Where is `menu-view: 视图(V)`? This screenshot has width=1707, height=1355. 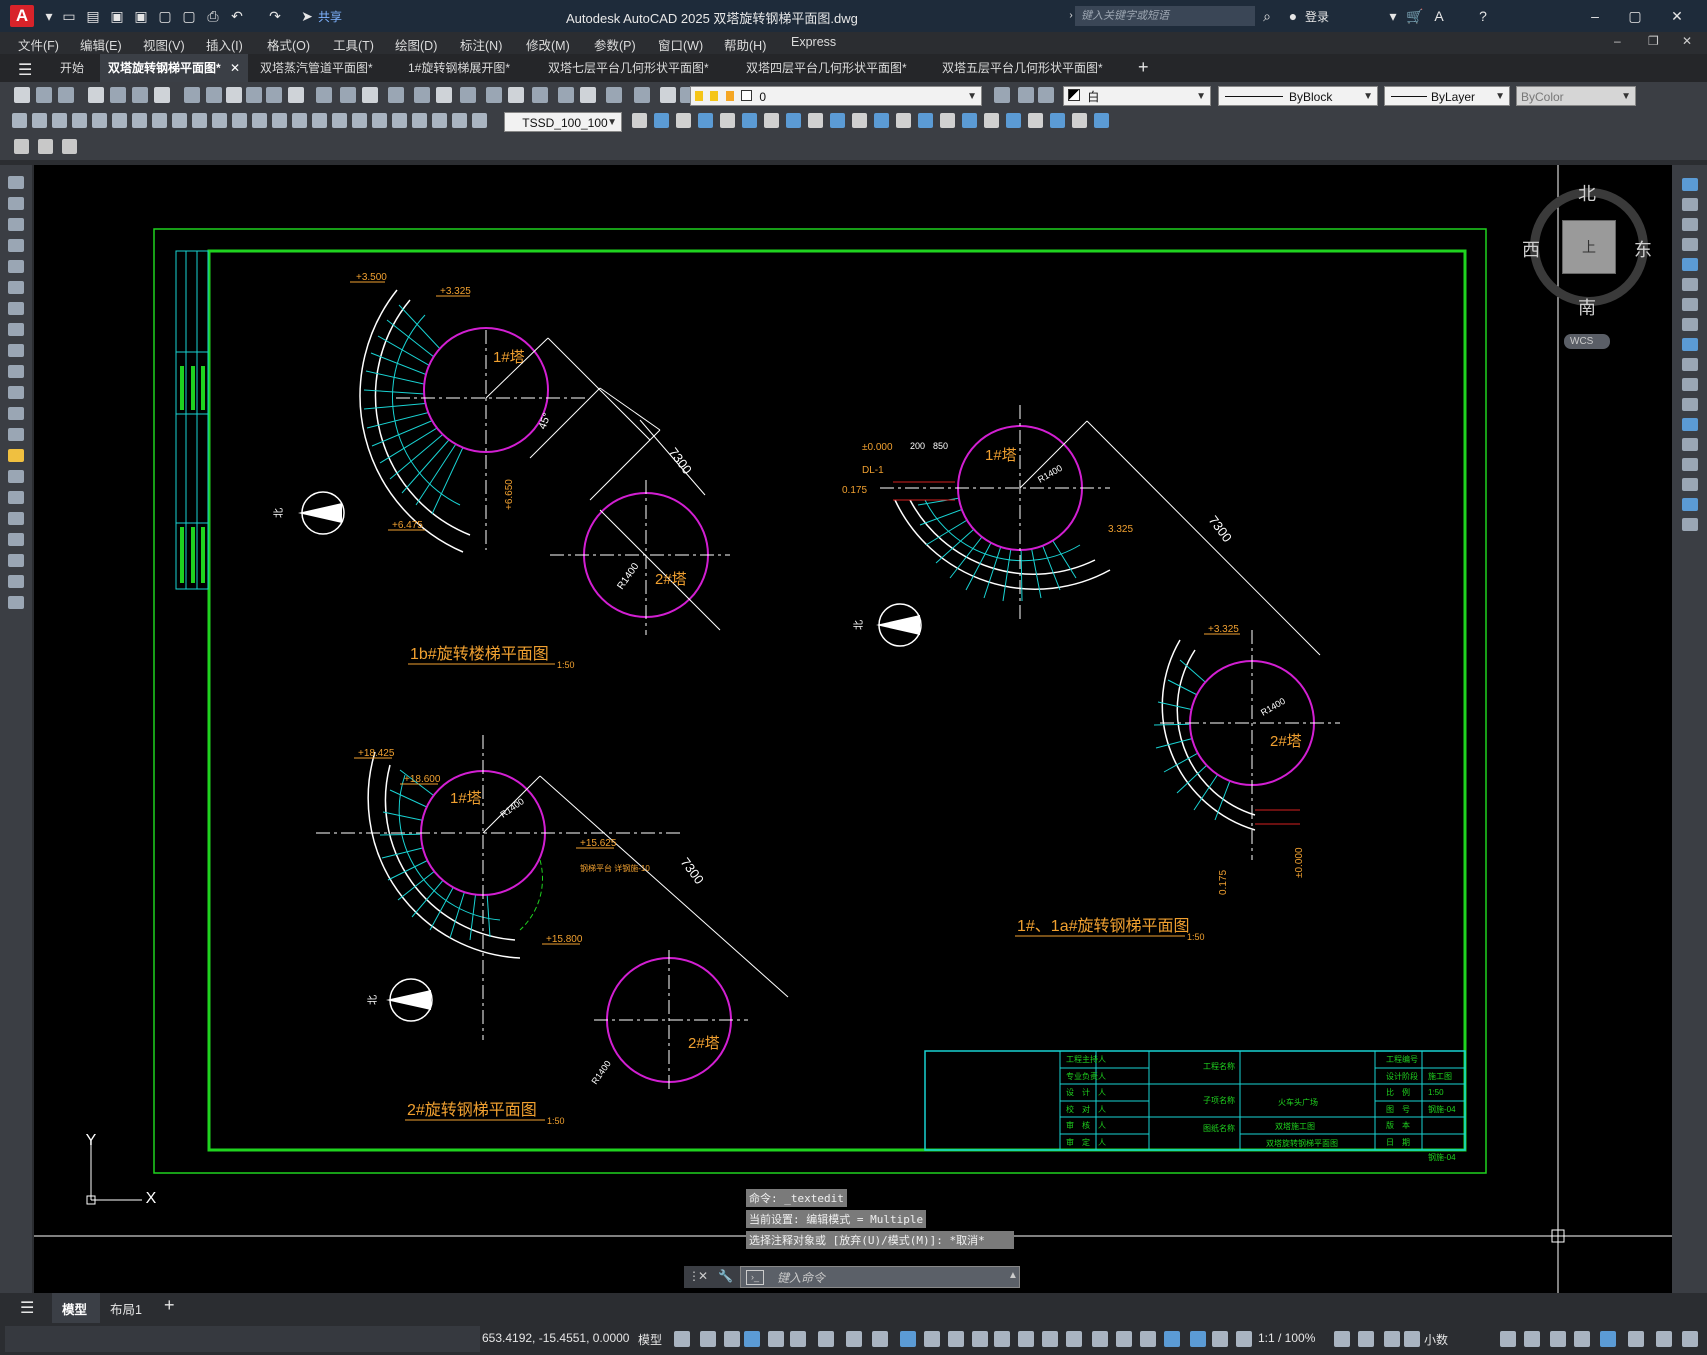 menu-view: 视图(V) is located at coordinates (164, 44).